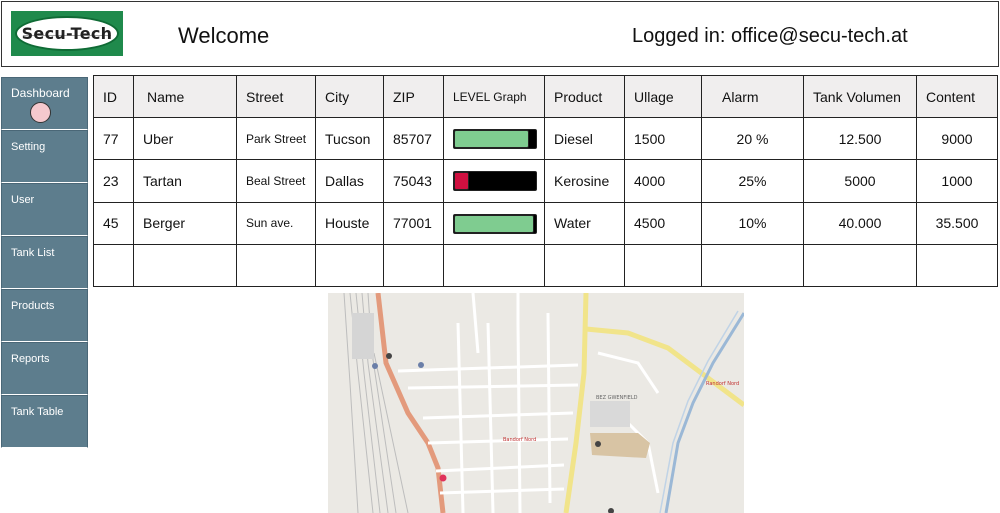 The image size is (1000, 513). I want to click on cell-street: Sun ave., so click(276, 223).